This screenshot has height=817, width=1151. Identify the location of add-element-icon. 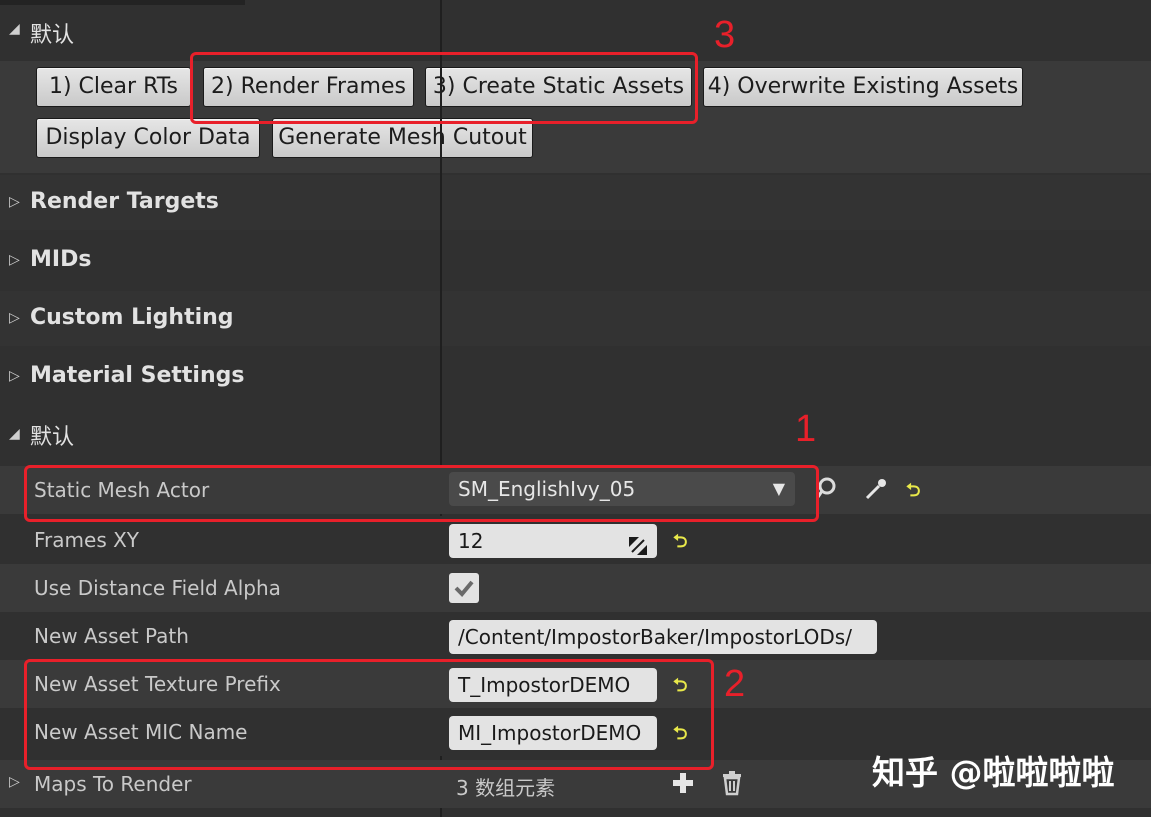
(683, 783).